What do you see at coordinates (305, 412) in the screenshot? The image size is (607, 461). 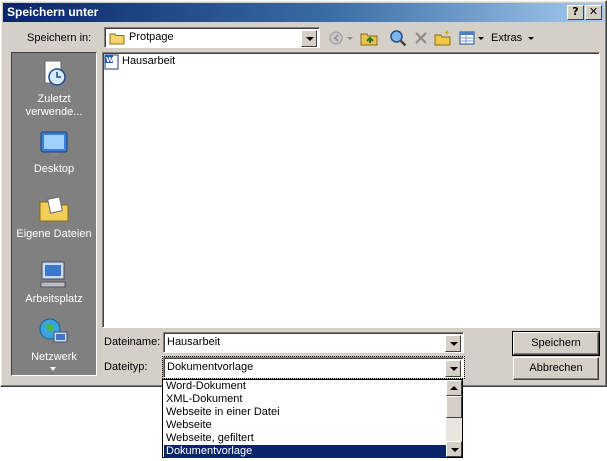 I see `filetype-option: Webseite in einer Datei` at bounding box center [305, 412].